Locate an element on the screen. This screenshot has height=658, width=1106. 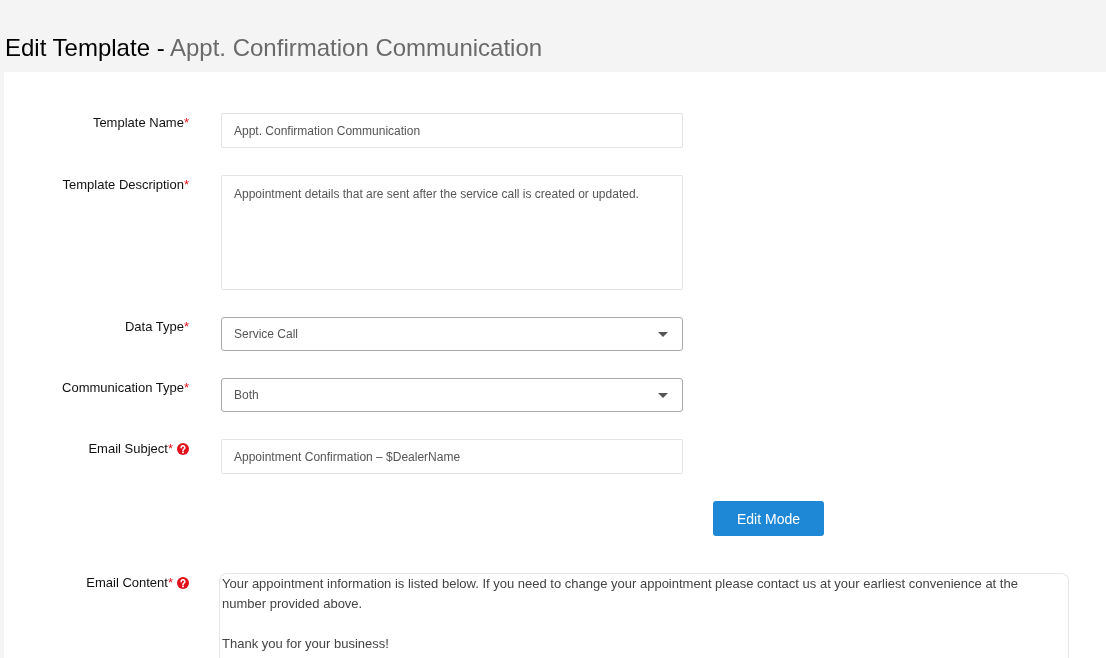
field-label: Data Type* is located at coordinates (156, 327).